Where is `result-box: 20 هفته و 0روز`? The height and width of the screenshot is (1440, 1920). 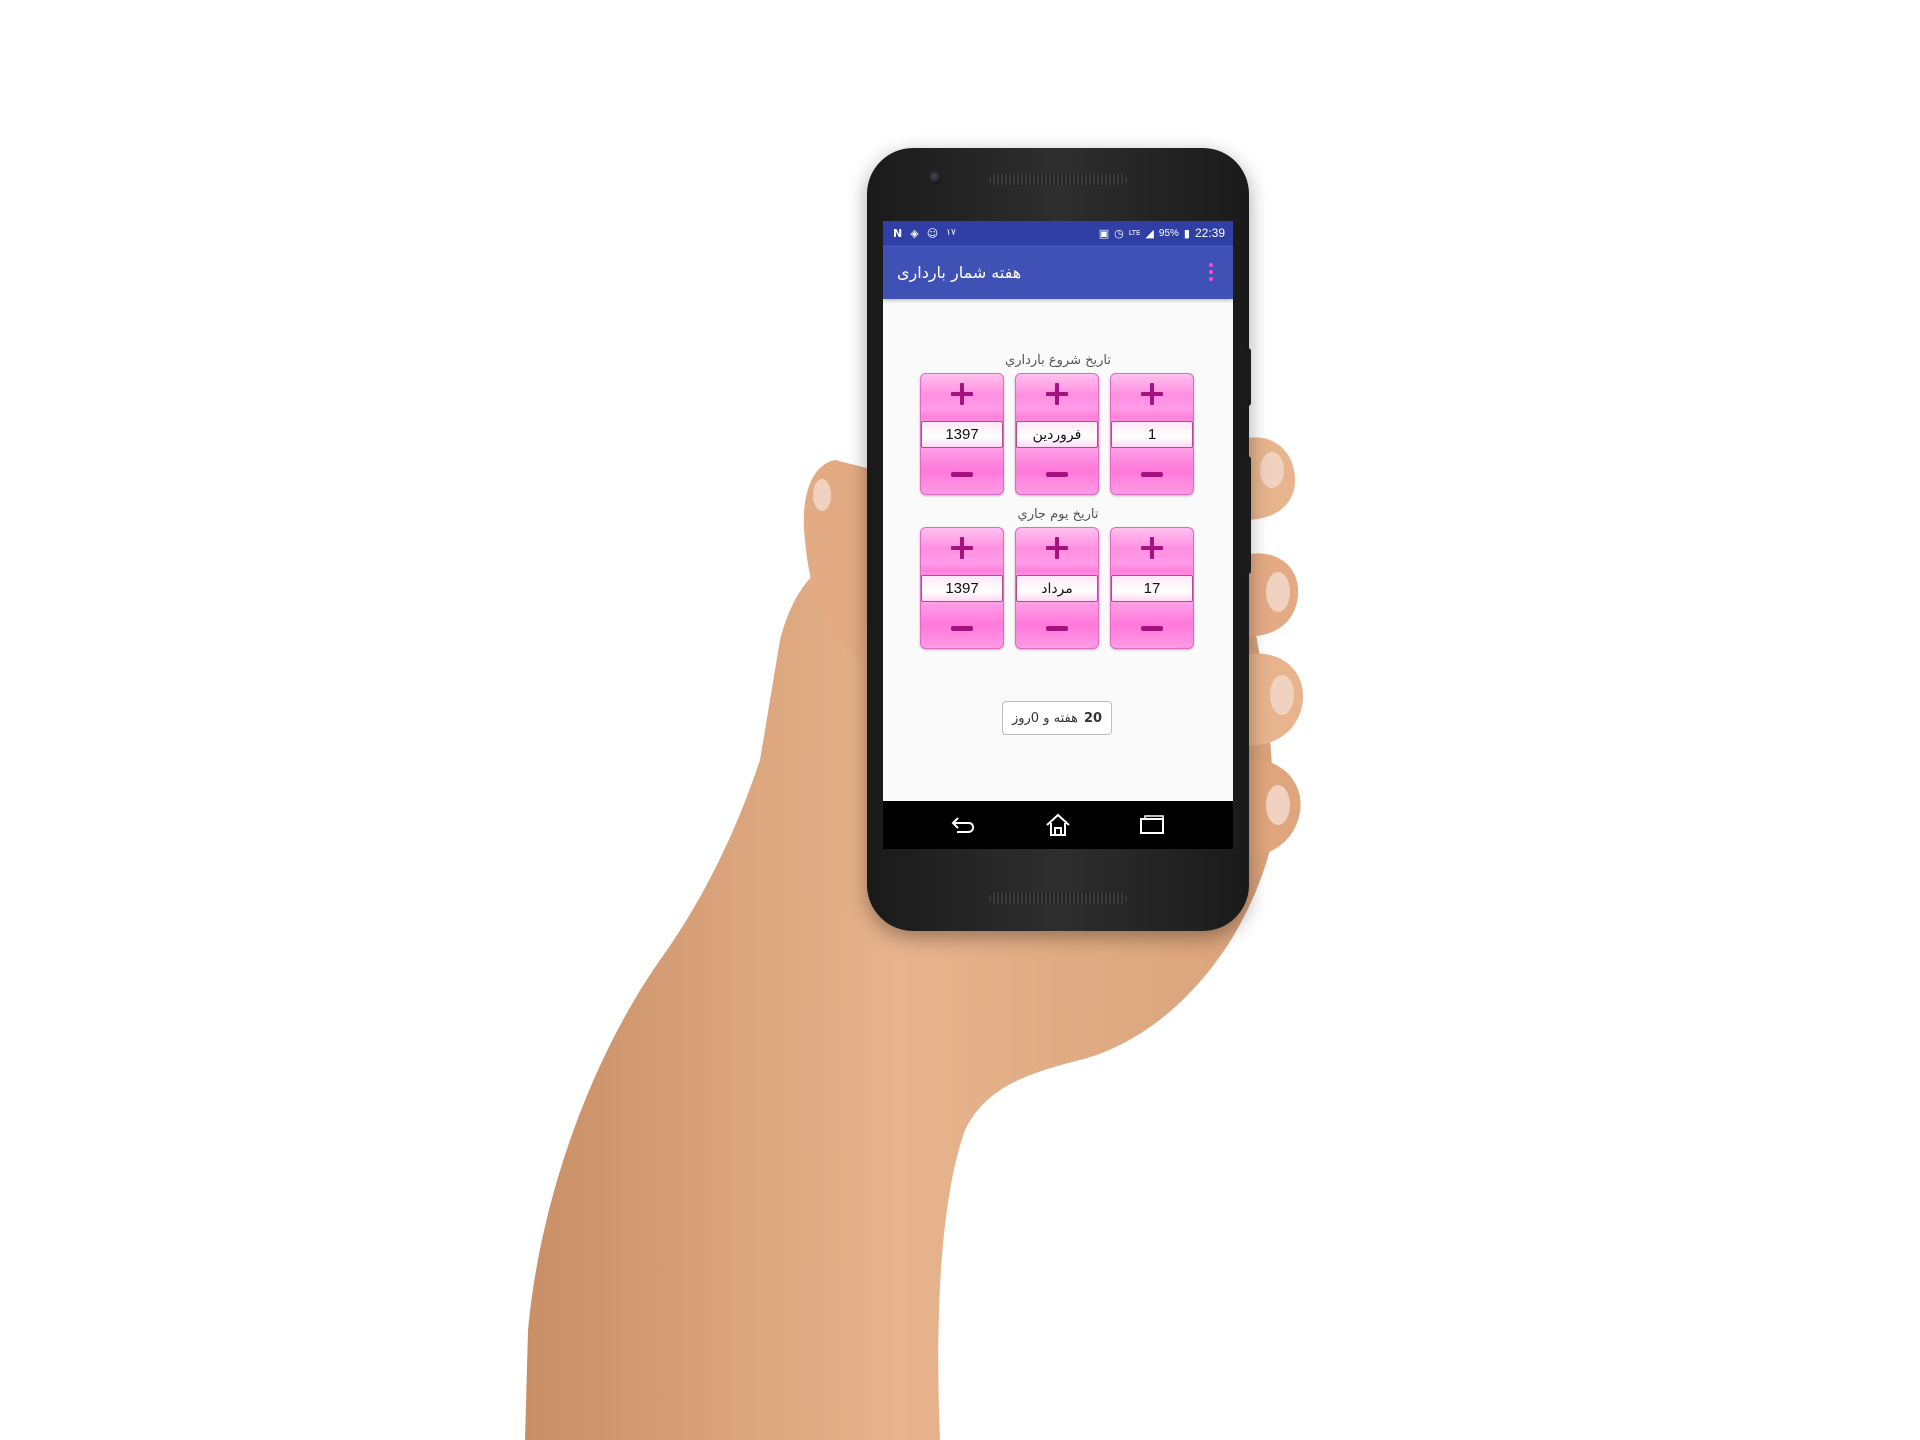 result-box: 20 هفته و 0روز is located at coordinates (1057, 718).